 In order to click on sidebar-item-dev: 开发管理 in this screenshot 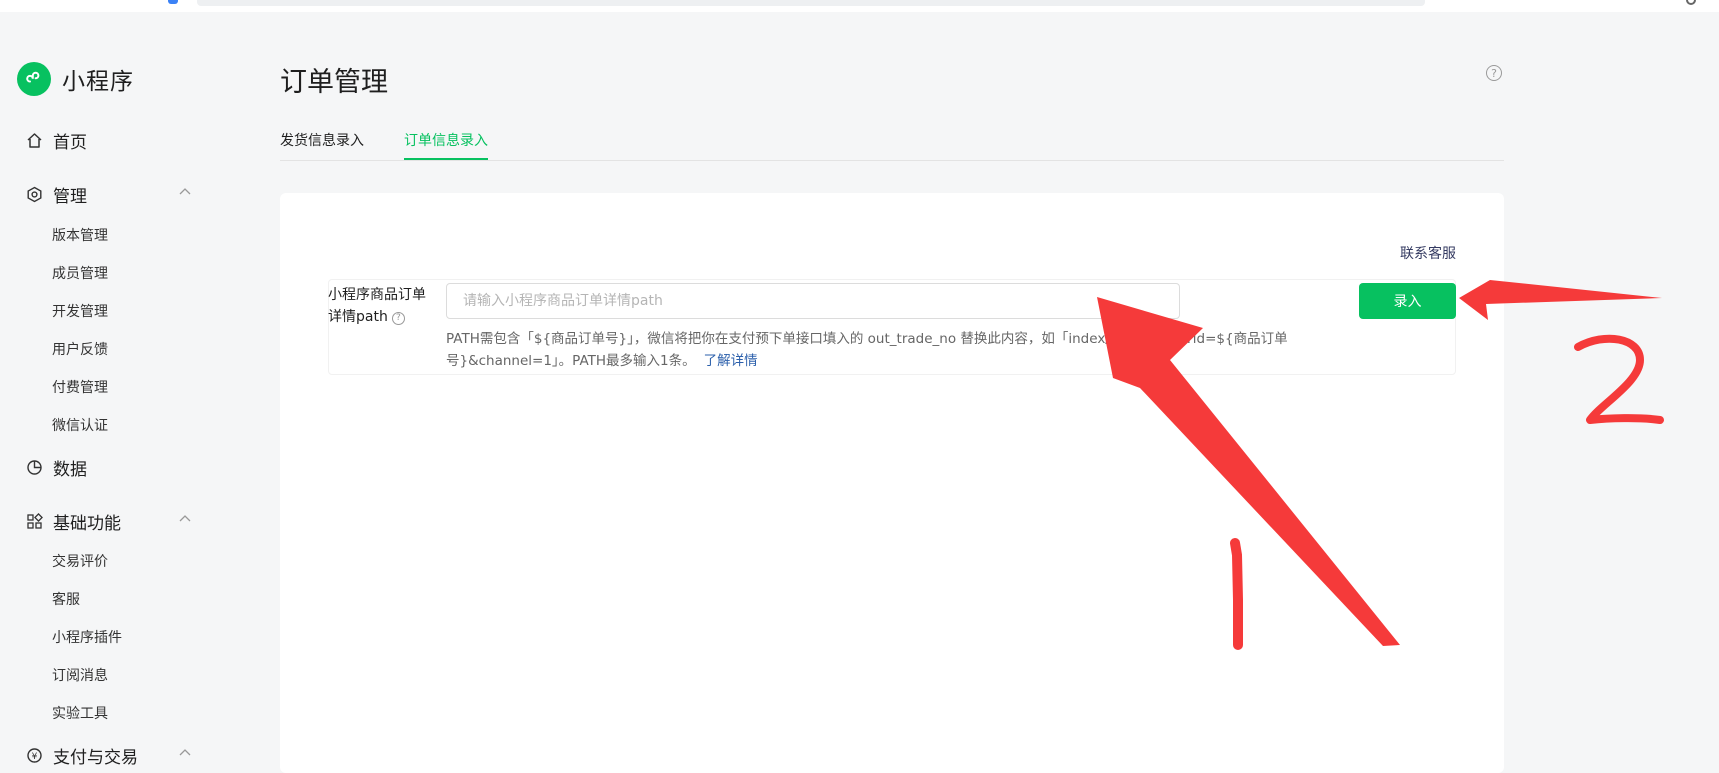, I will do `click(80, 311)`.